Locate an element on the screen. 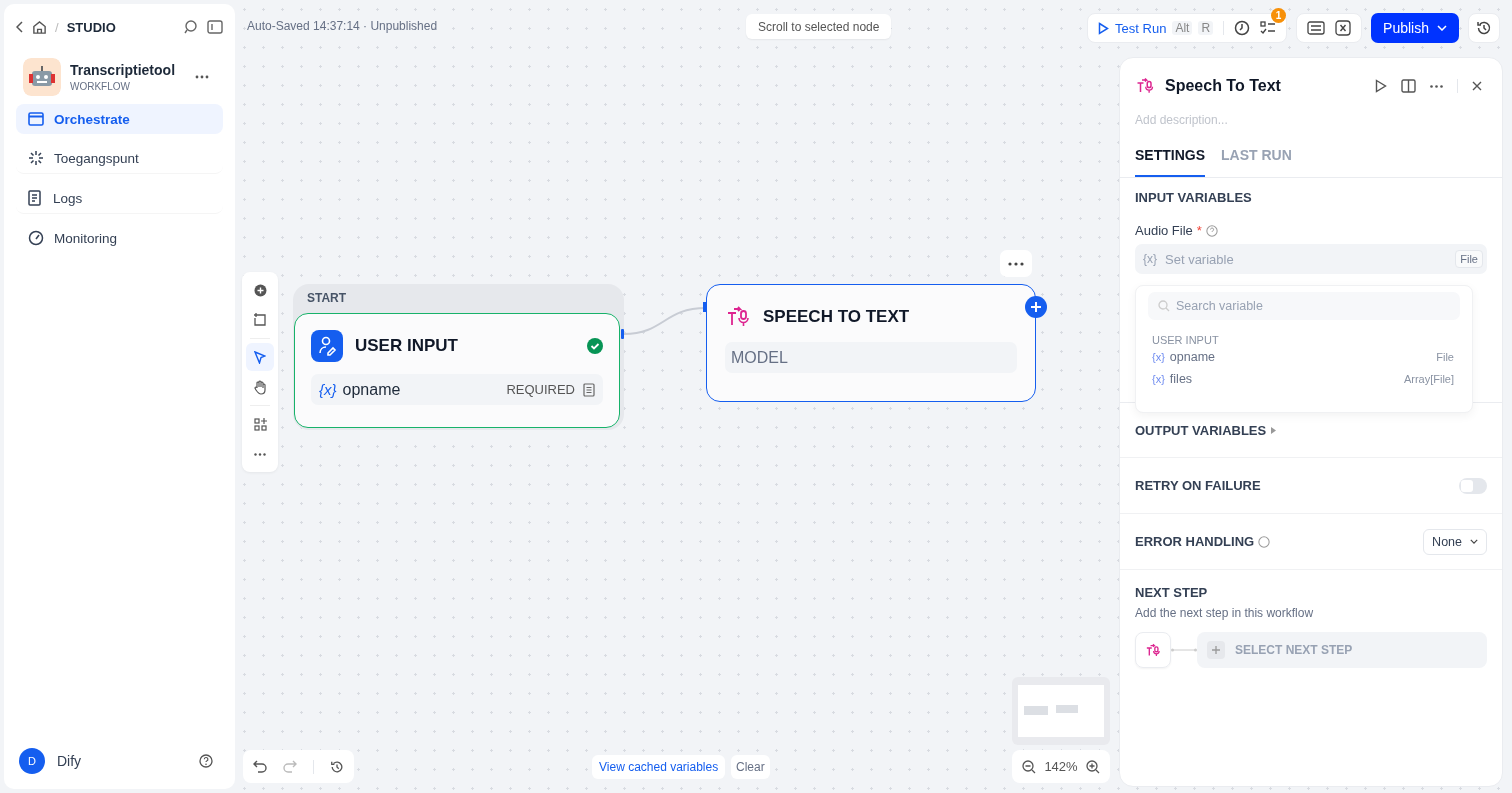 The height and width of the screenshot is (793, 1512). notification-badge: 1 is located at coordinates (1279, 15).